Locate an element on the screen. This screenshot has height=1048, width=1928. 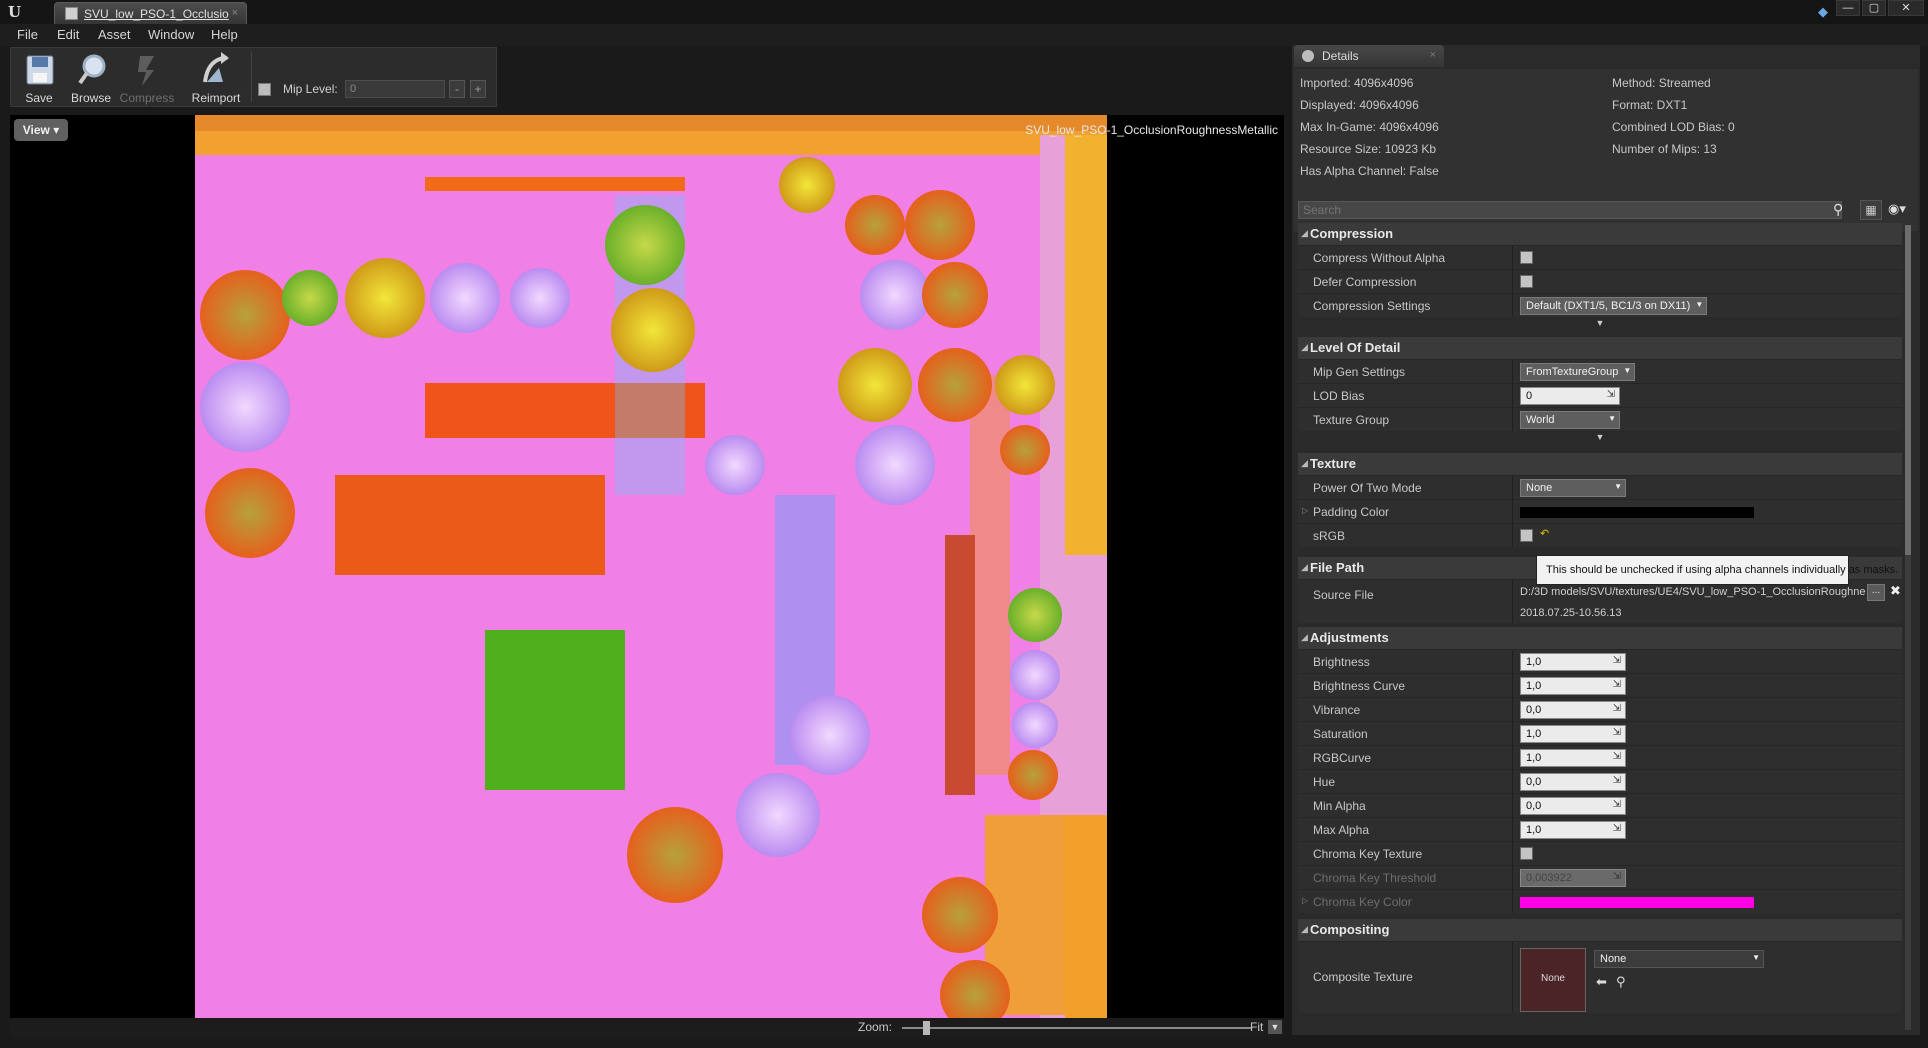
saturation-input: 1,0 is located at coordinates (1573, 734).